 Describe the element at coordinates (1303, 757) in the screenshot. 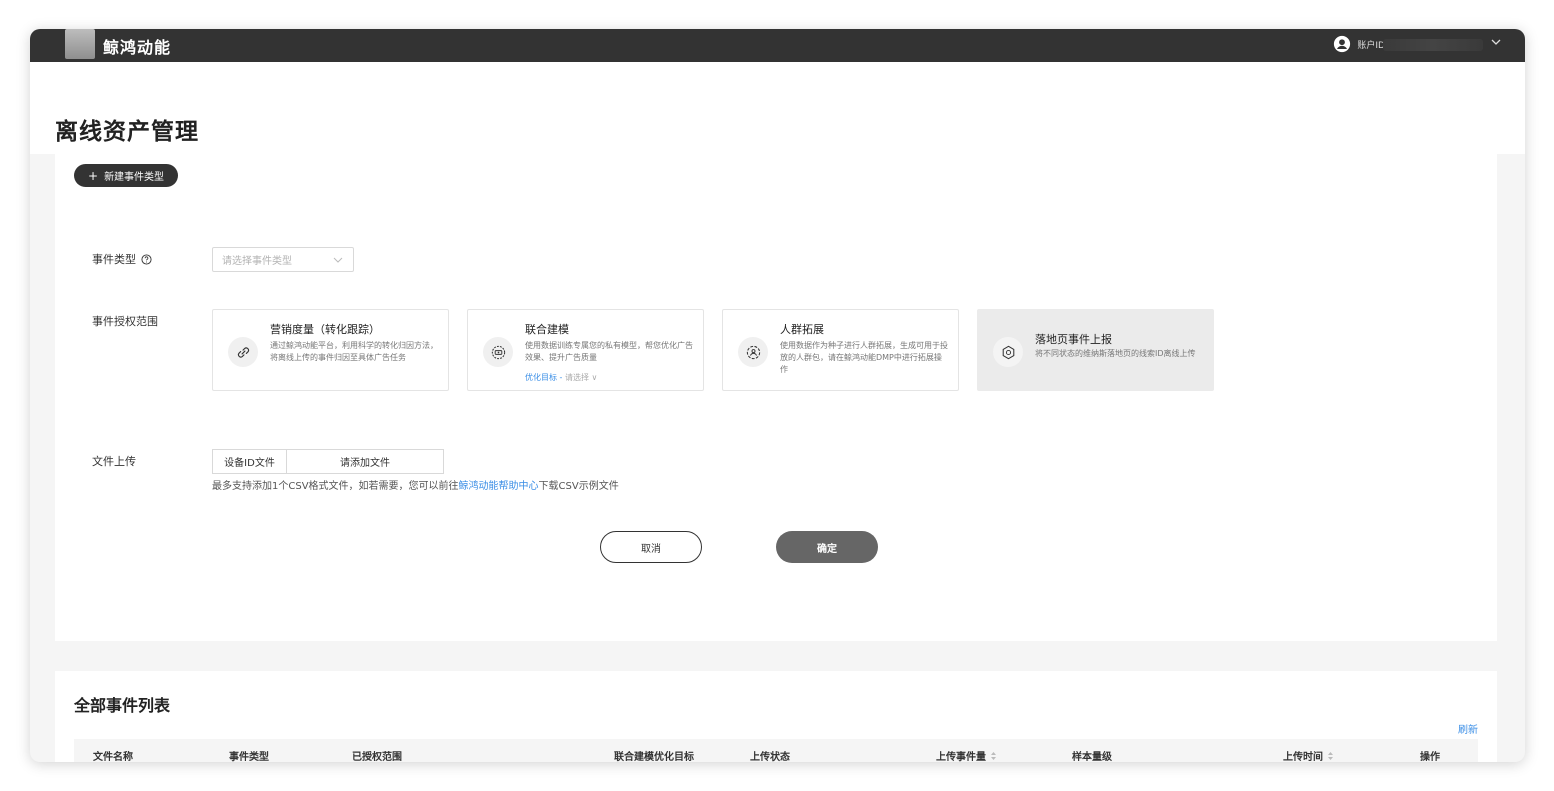

I see `column-header-label: 上传时间` at that location.